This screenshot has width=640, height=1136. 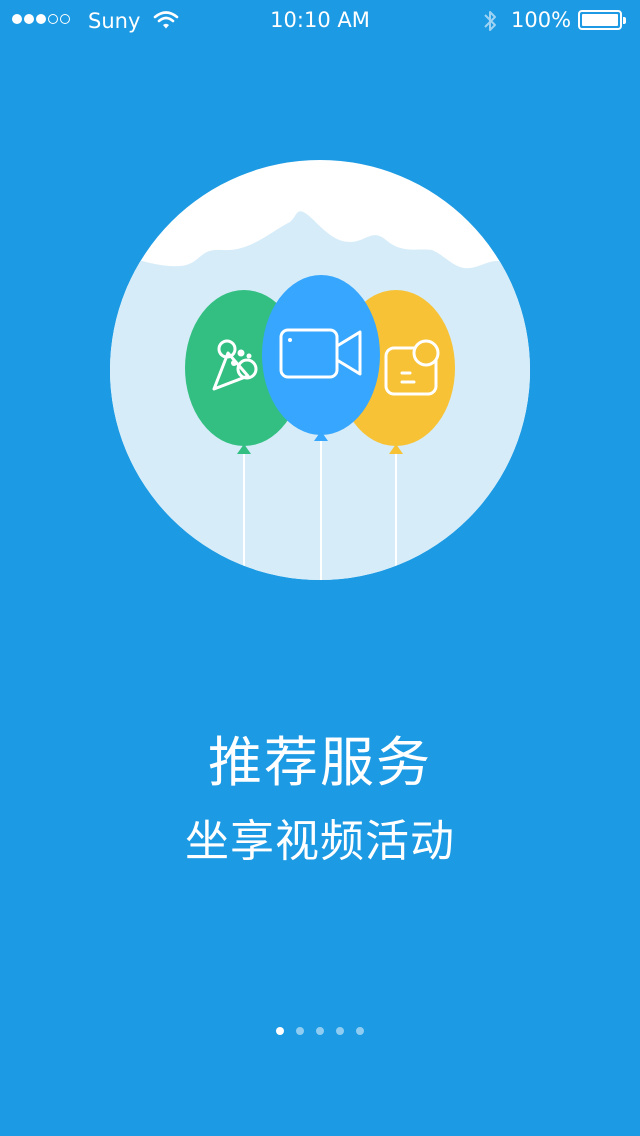 What do you see at coordinates (602, 20) in the screenshot?
I see `battery-icon` at bounding box center [602, 20].